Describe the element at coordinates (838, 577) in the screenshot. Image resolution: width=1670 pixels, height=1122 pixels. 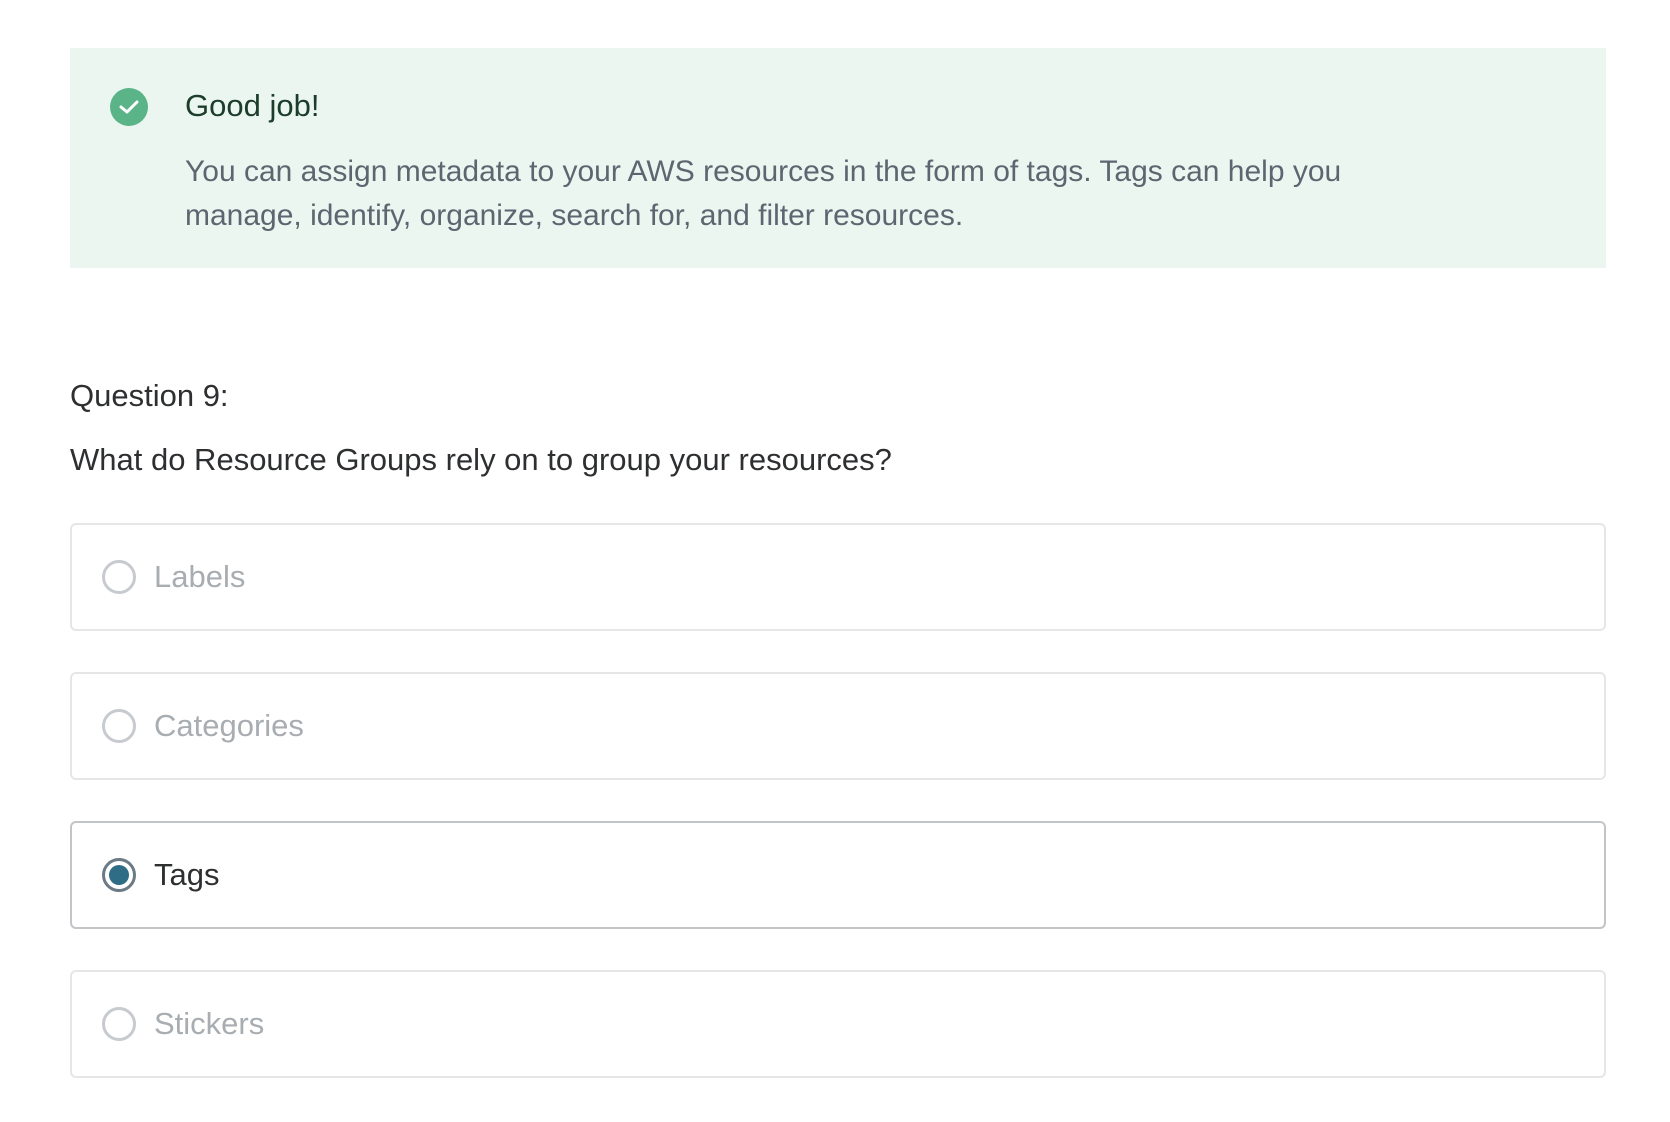
I see `answer-option-labels: Labels` at that location.